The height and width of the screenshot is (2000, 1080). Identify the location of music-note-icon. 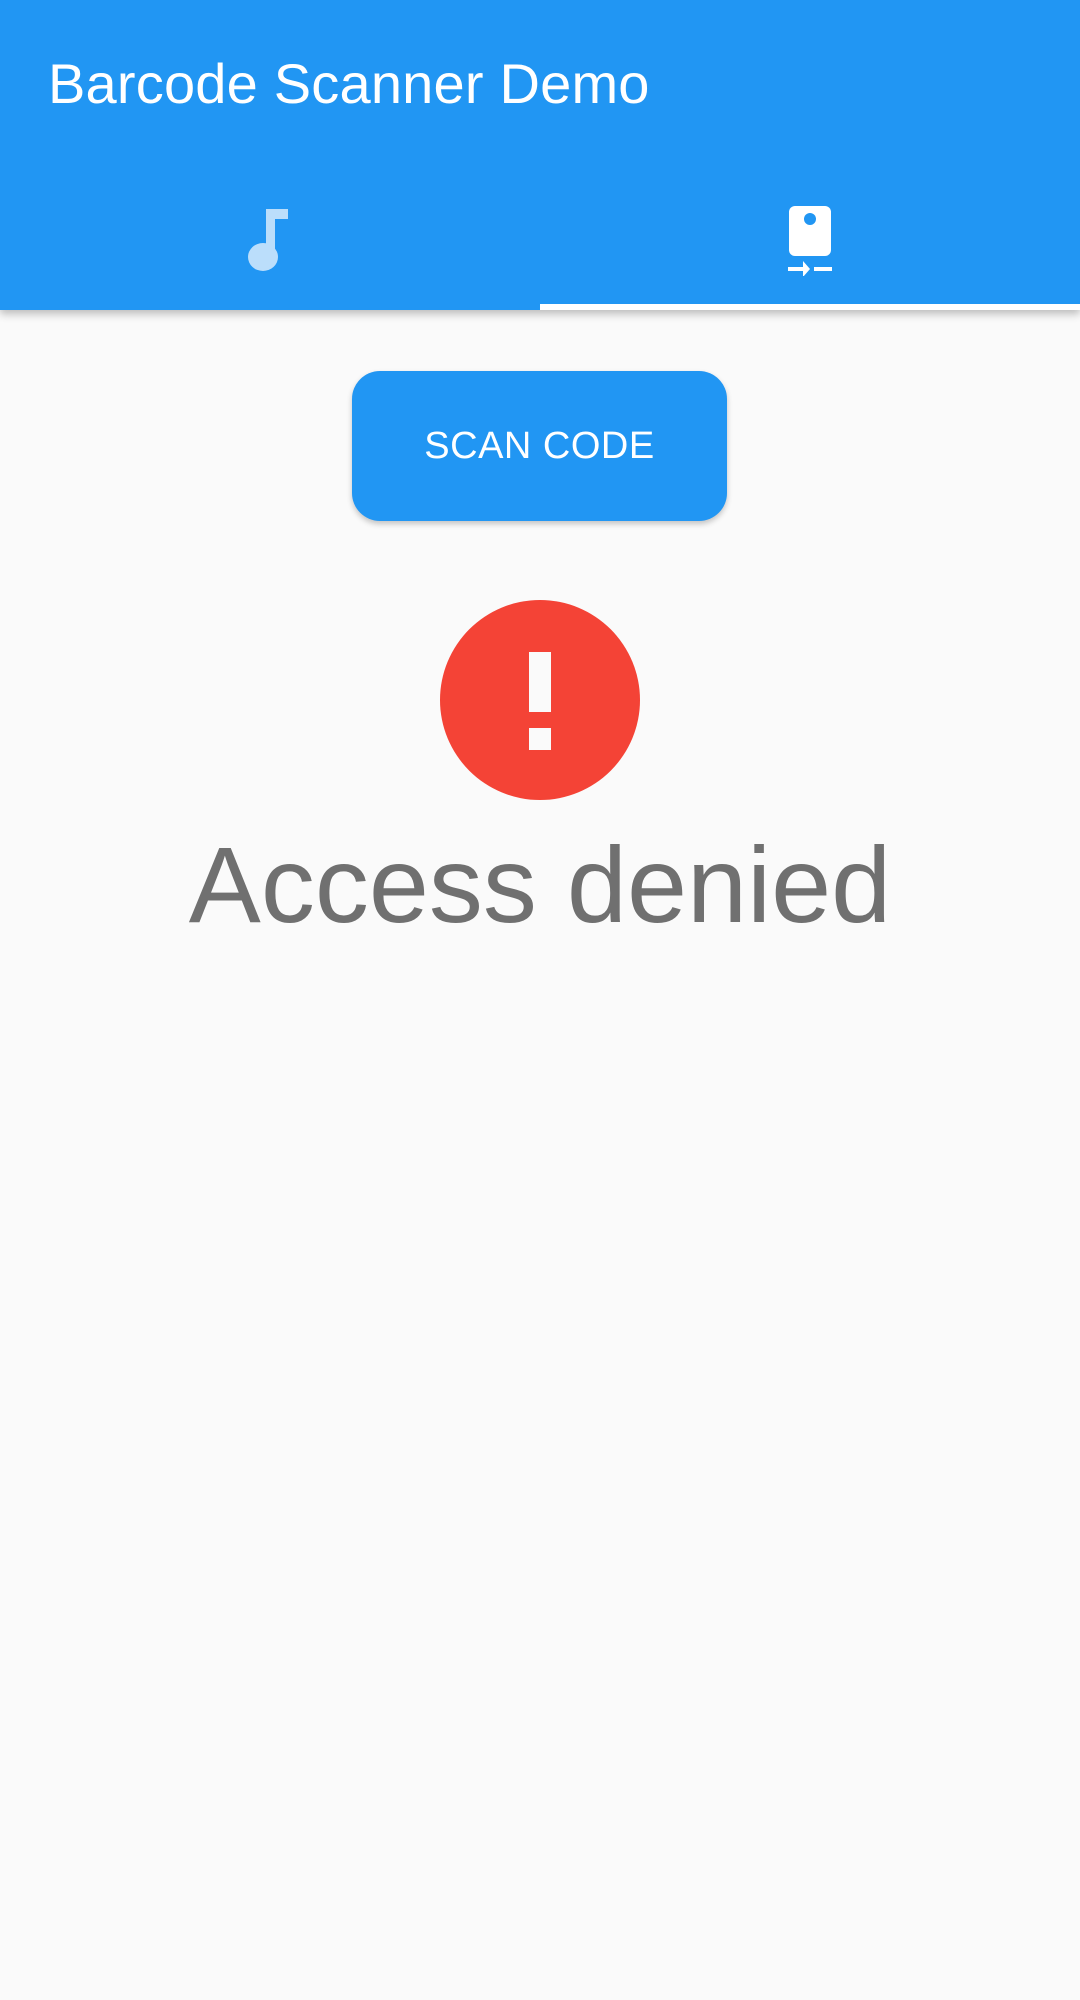
(270, 240).